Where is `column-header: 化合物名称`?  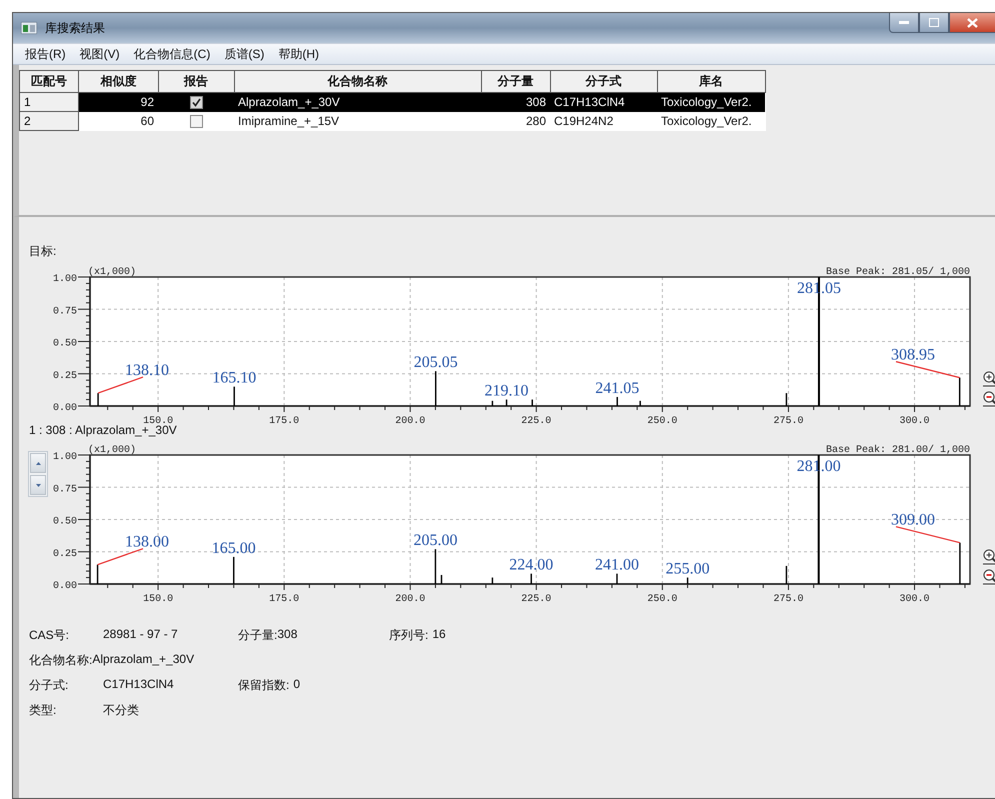 column-header: 化合物名称 is located at coordinates (357, 81).